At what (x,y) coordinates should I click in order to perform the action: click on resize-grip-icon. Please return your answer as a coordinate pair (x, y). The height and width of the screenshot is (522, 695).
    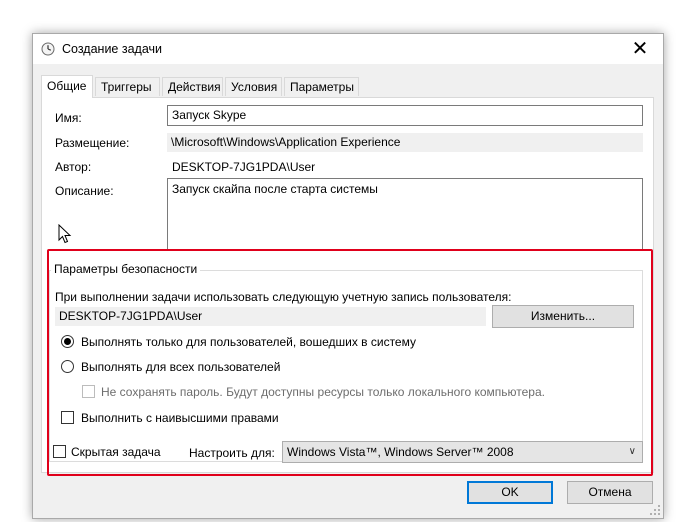
    Looking at the image, I should click on (655, 510).